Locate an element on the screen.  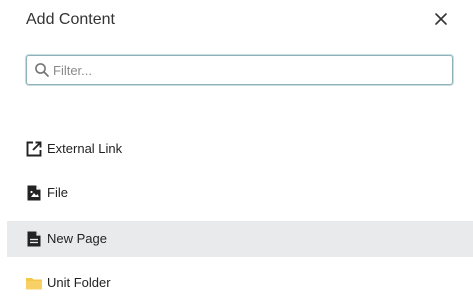
list-item-label: External Link is located at coordinates (85, 148).